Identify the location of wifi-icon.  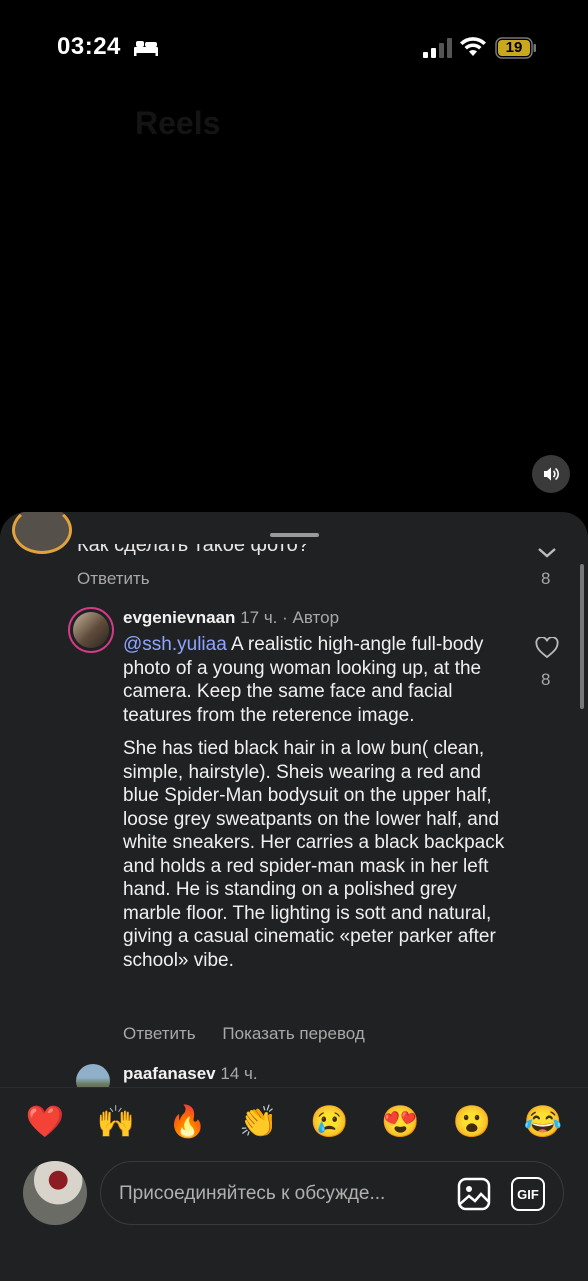
(473, 46).